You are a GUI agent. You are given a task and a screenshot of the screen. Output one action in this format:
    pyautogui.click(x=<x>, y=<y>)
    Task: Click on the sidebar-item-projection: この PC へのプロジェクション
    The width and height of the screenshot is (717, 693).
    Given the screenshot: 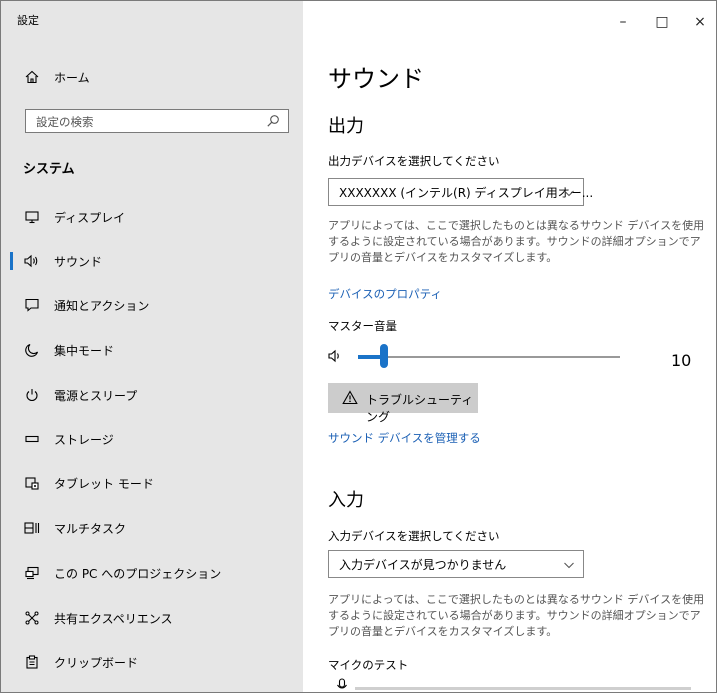 What is the action you would take?
    pyautogui.click(x=152, y=573)
    